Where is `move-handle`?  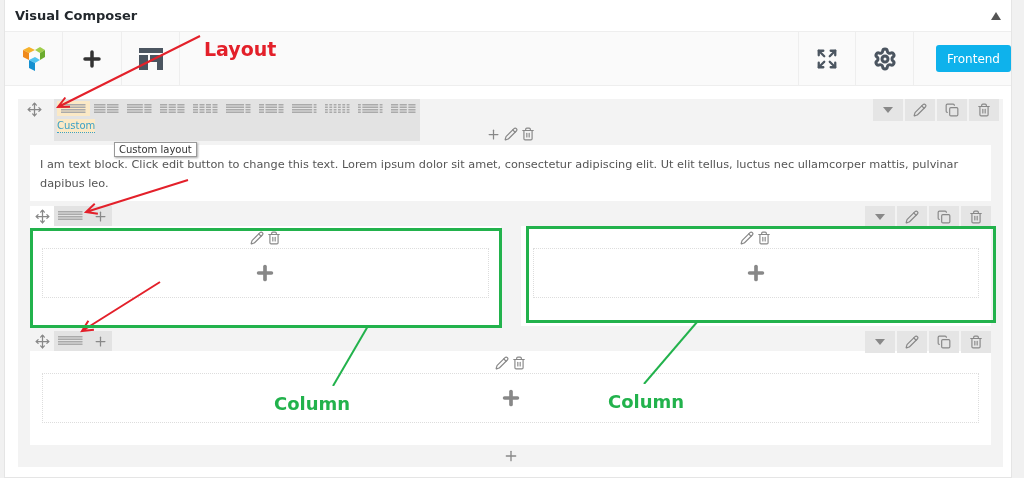 move-handle is located at coordinates (42, 216).